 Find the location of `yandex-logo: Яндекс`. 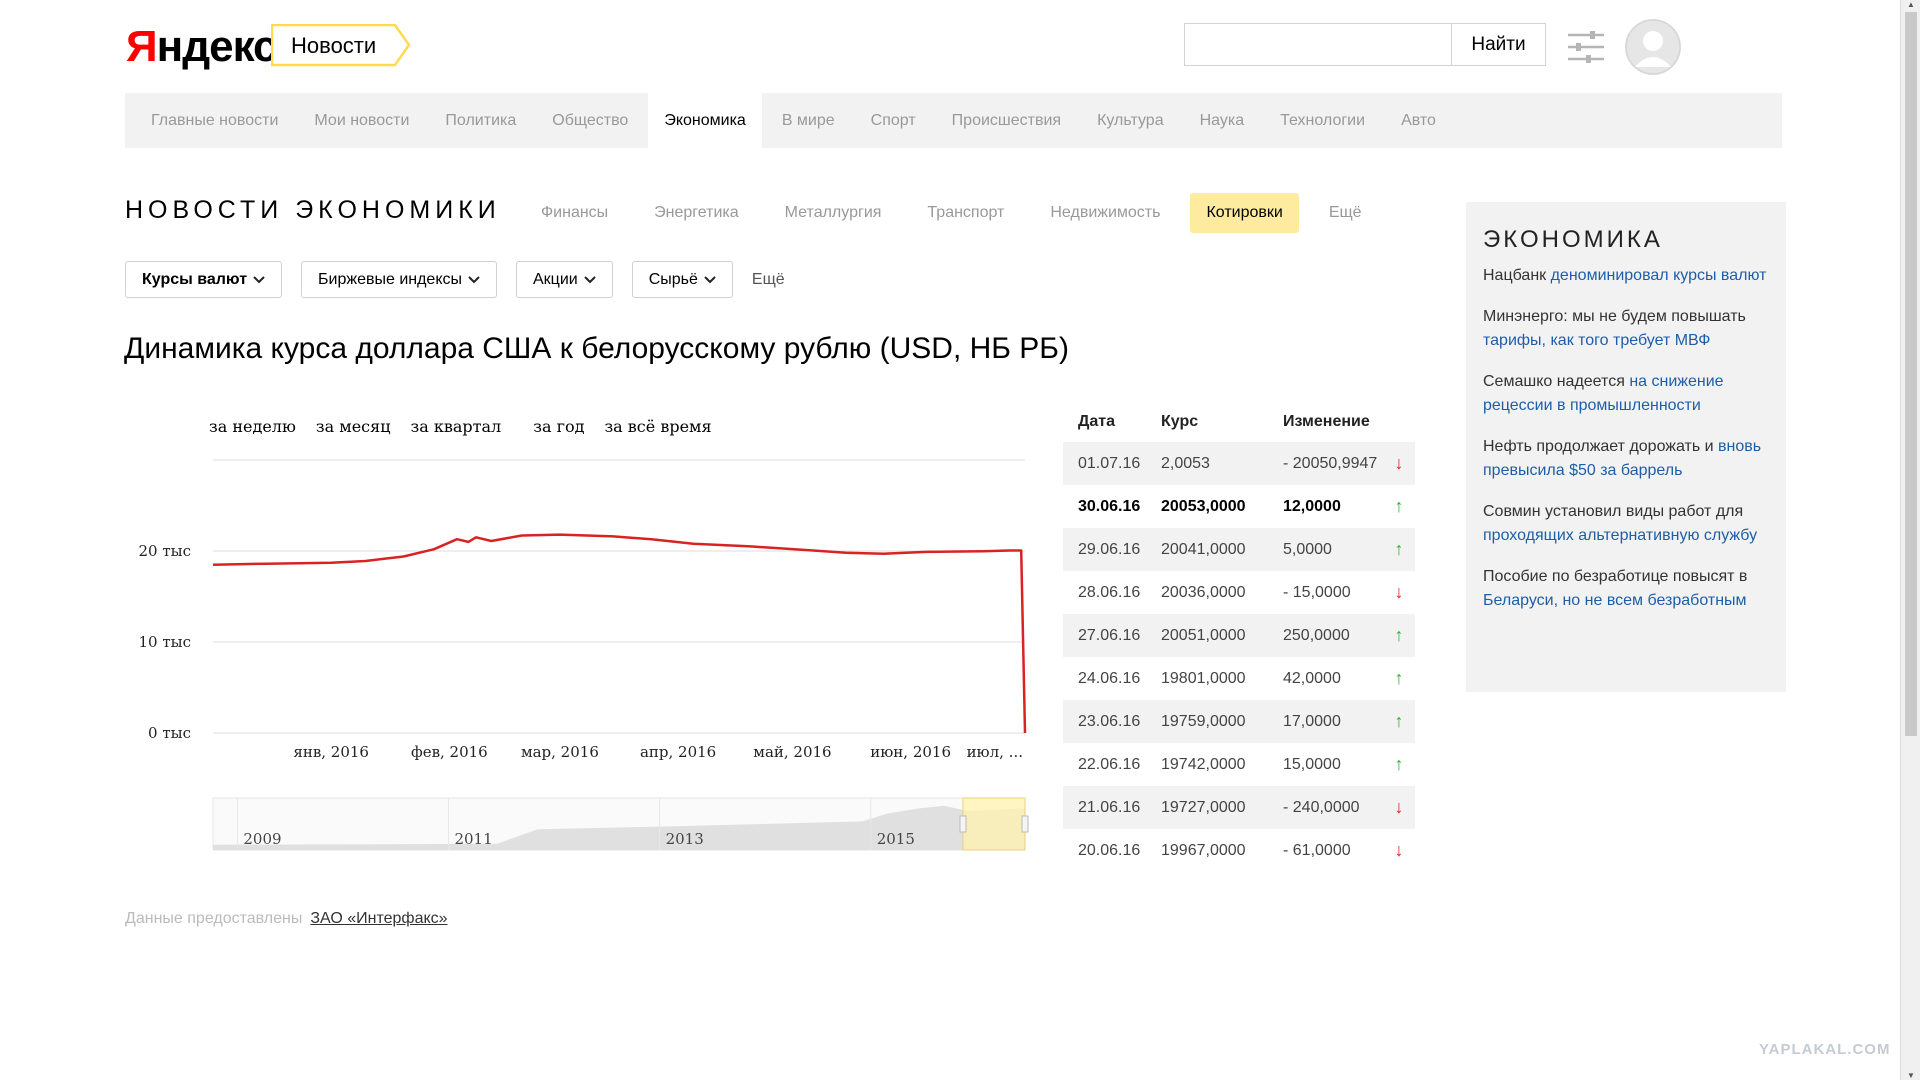

yandex-logo: Яндекс is located at coordinates (202, 47).